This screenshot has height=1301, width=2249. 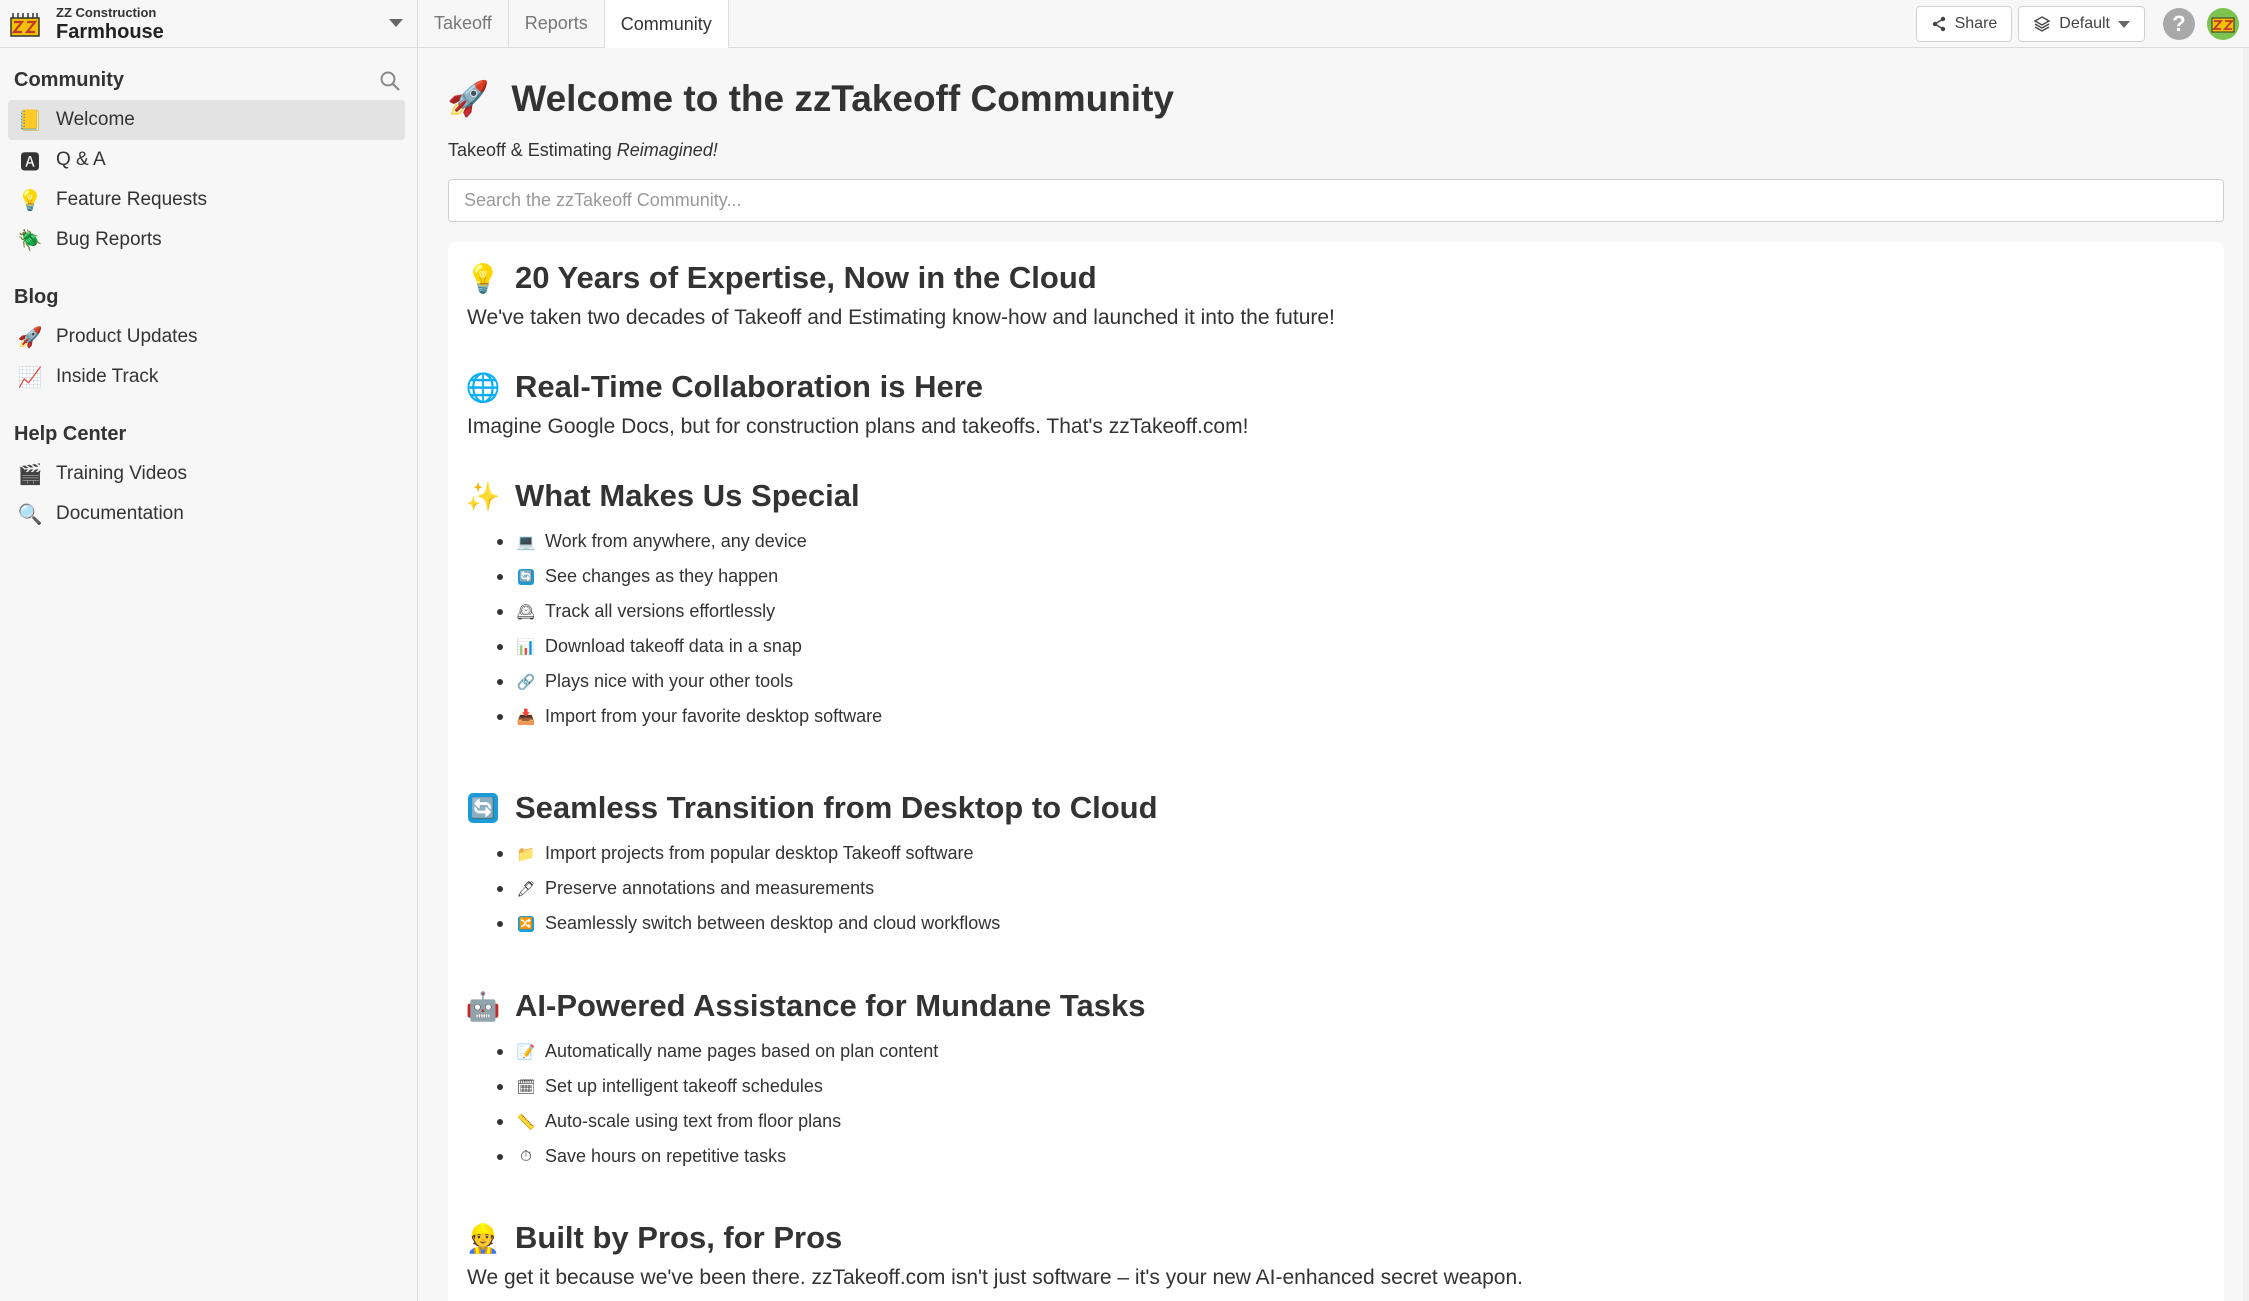 I want to click on project-name: Farmhouse, so click(x=110, y=32).